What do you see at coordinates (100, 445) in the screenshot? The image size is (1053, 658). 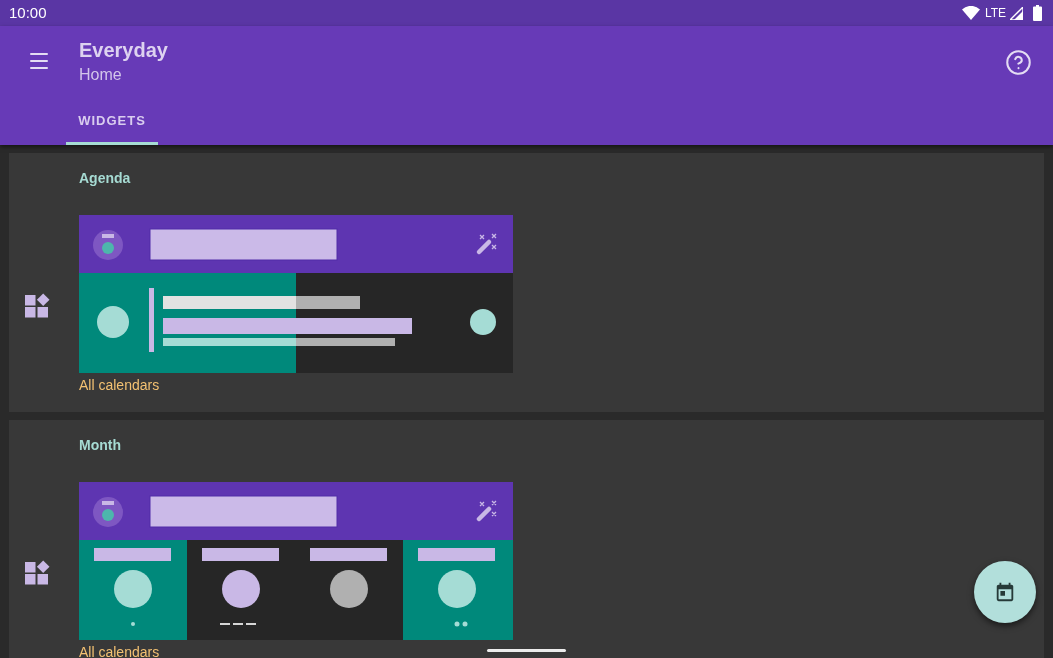 I see `widget-title: Month` at bounding box center [100, 445].